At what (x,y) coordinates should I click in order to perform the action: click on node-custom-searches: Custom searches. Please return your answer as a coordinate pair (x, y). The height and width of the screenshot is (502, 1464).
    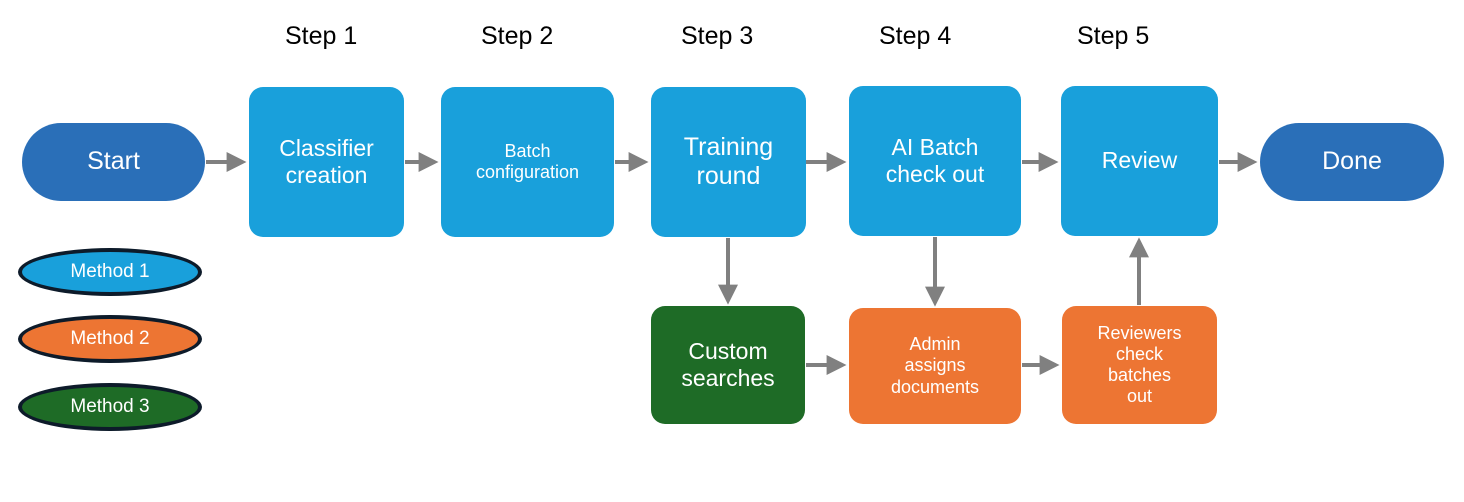
    Looking at the image, I should click on (728, 365).